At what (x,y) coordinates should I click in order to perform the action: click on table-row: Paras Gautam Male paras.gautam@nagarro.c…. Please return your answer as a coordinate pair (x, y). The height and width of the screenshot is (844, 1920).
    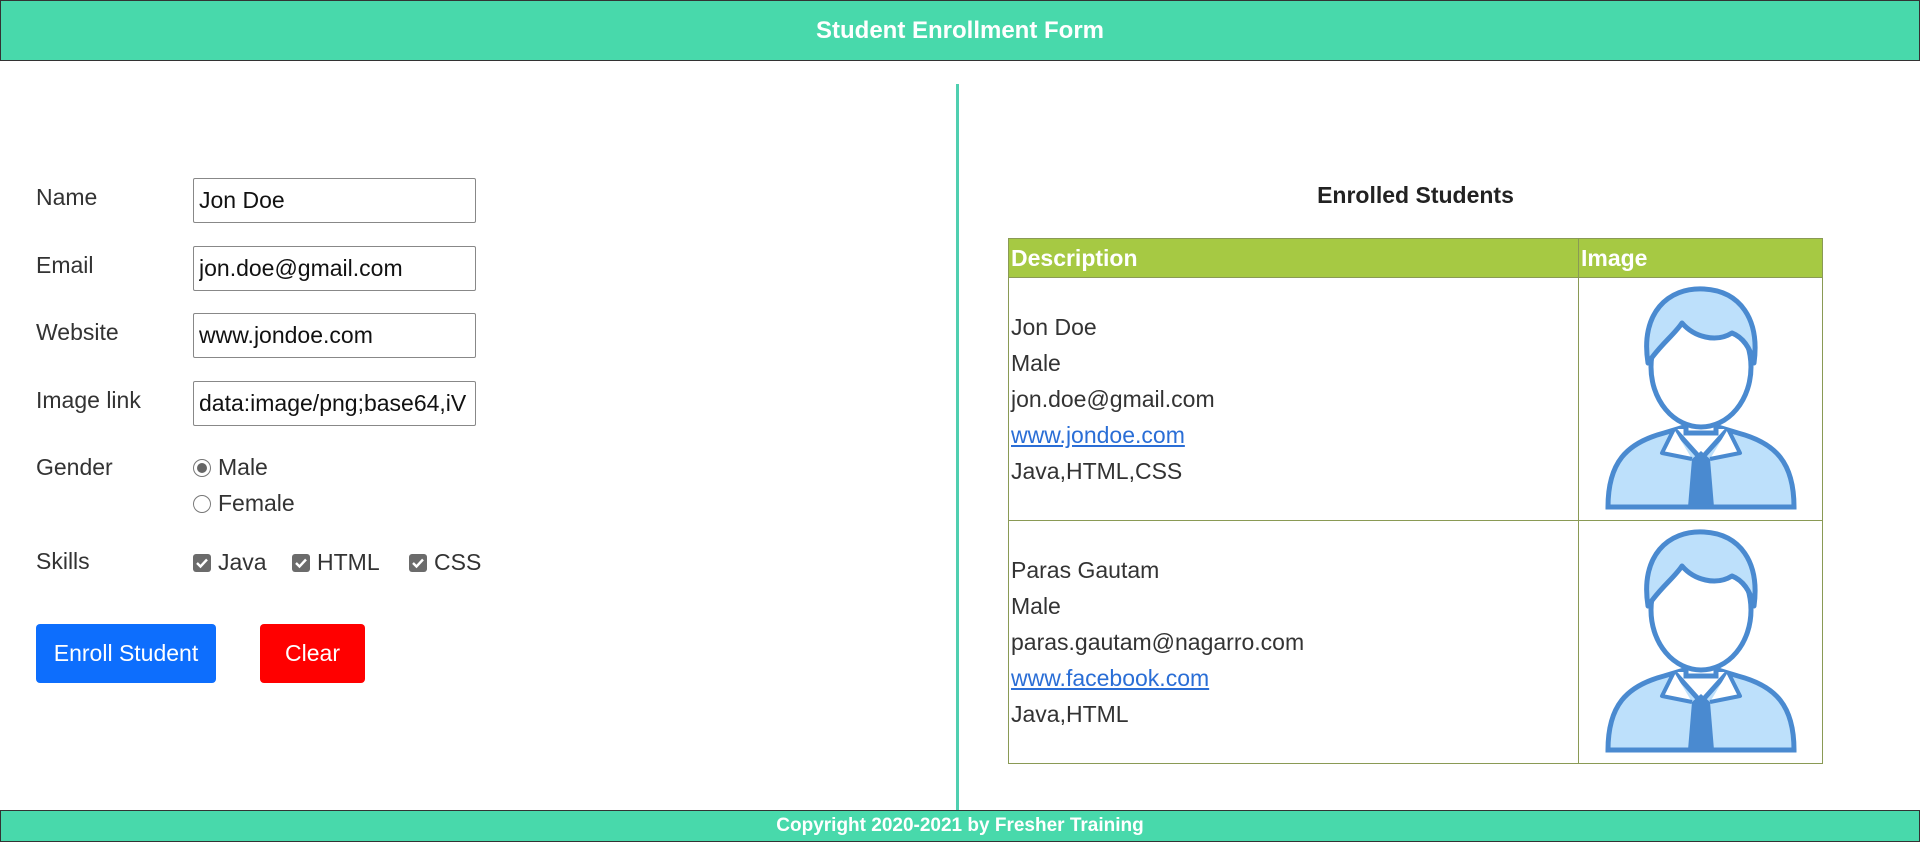
    Looking at the image, I should click on (1415, 642).